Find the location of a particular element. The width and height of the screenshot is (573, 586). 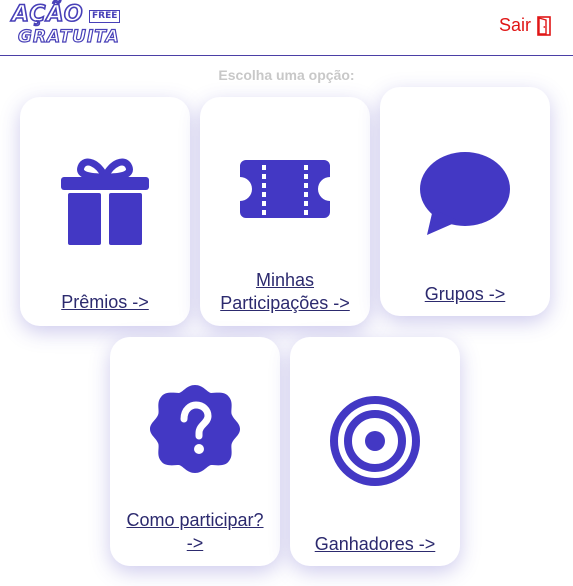

logout-label: Sair is located at coordinates (514, 25).